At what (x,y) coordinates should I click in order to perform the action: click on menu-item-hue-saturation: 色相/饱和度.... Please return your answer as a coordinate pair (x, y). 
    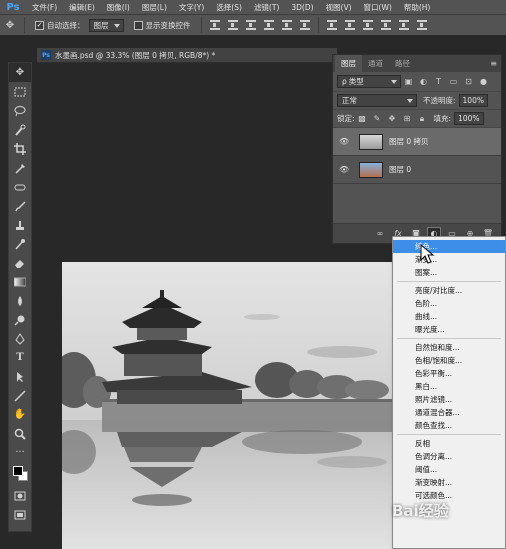
    Looking at the image, I should click on (449, 360).